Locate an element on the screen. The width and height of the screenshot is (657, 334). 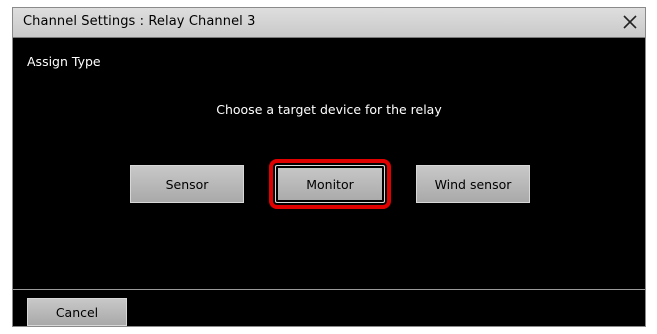
close-icon is located at coordinates (630, 22).